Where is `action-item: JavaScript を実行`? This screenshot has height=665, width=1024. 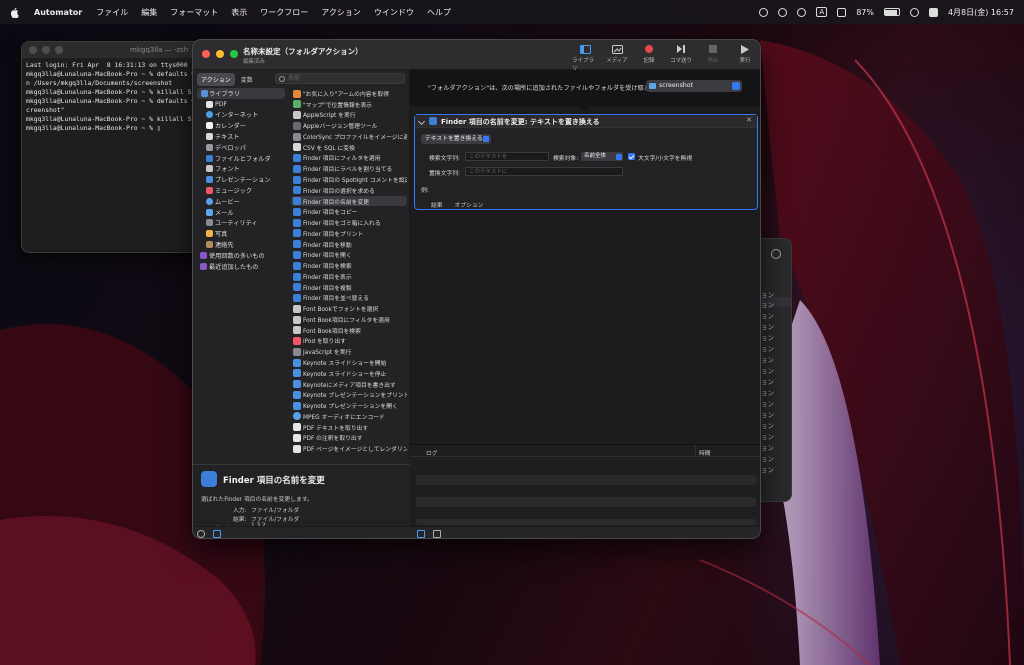 action-item: JavaScript を実行 is located at coordinates (349, 351).